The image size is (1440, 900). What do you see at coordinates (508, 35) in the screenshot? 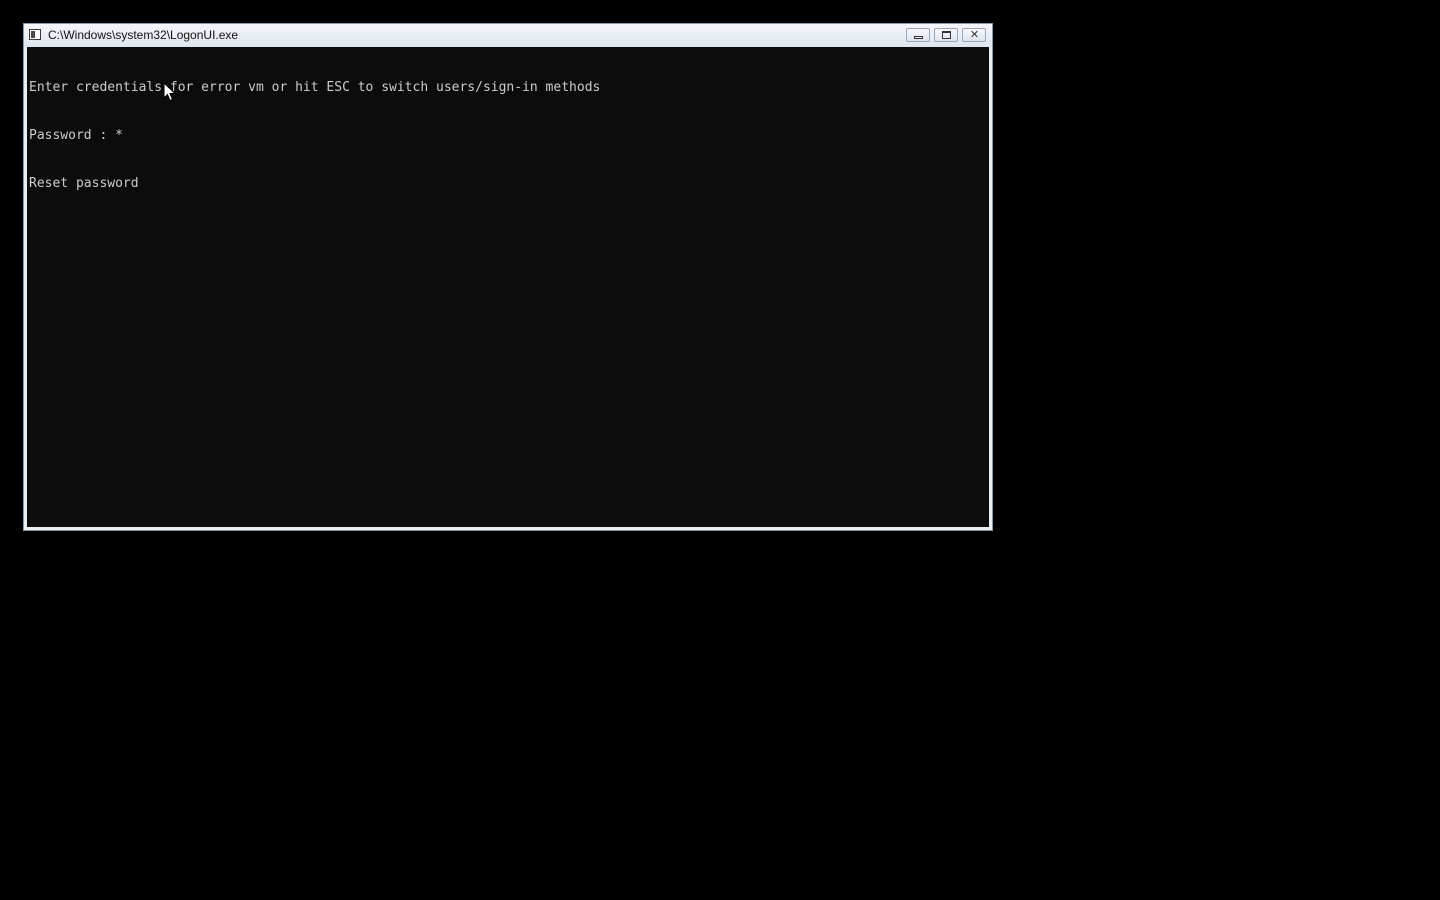
I see `title-bar: C:\Windows\system32\LogonUI.exe ✕` at bounding box center [508, 35].